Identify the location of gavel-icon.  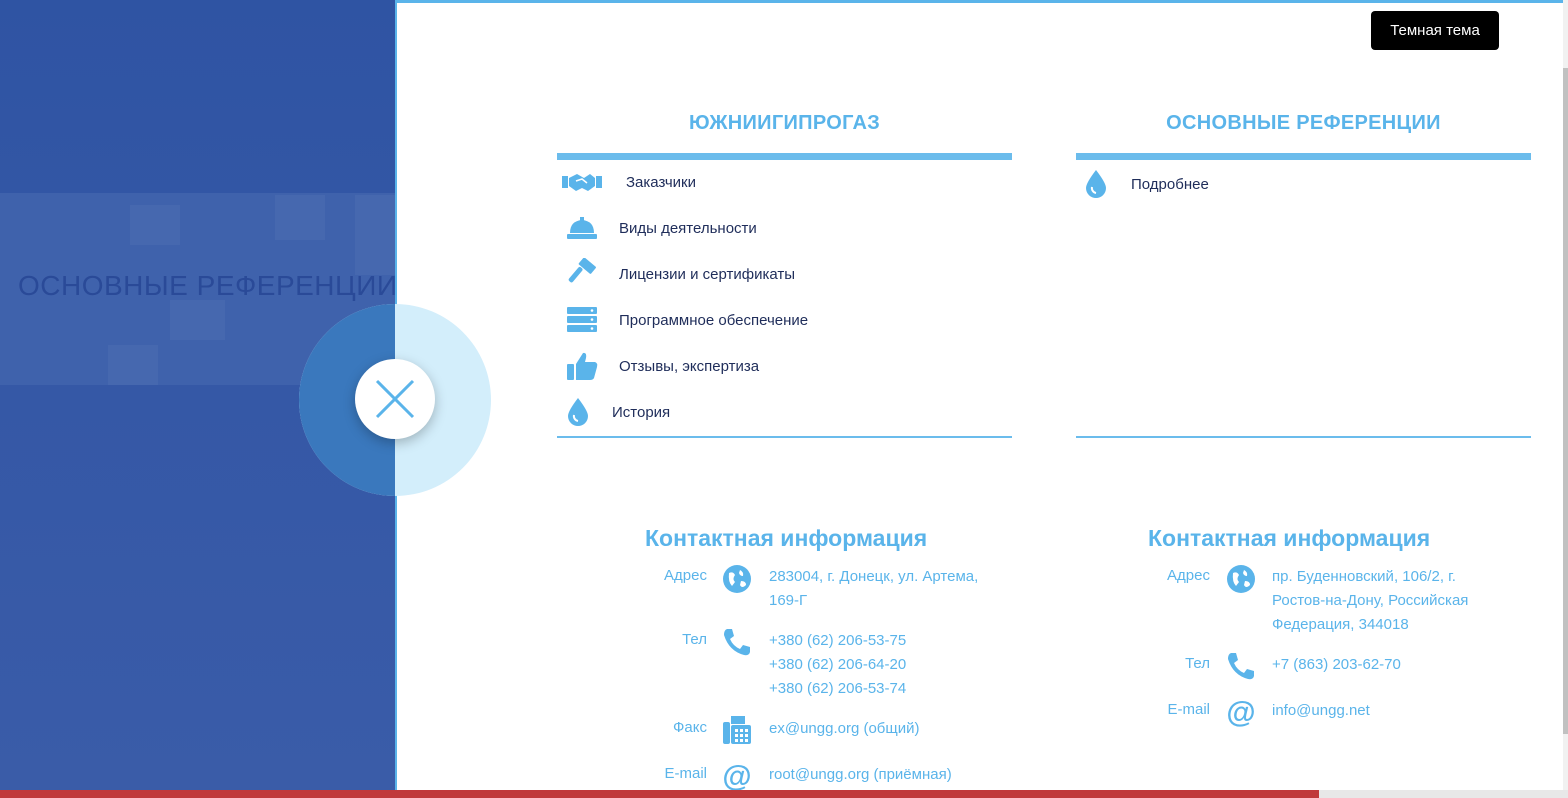
(582, 274).